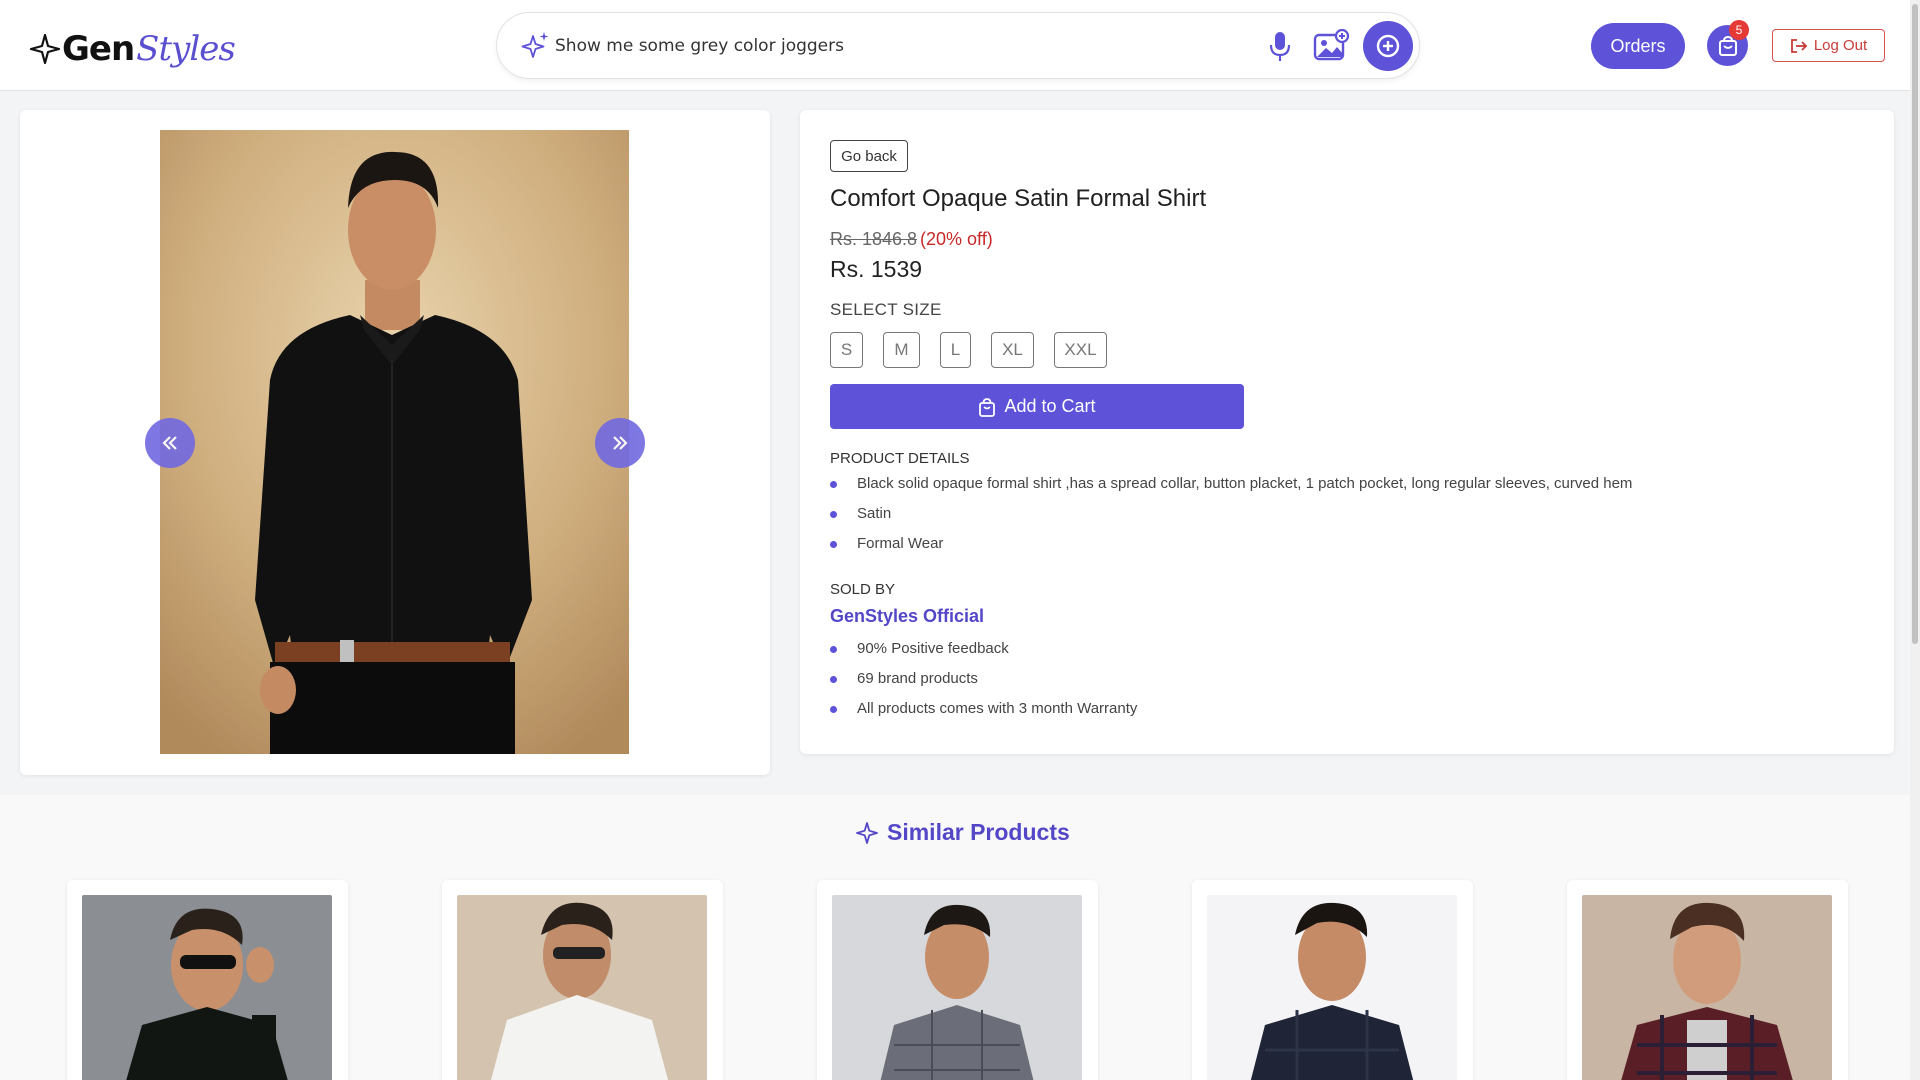 This screenshot has height=1080, width=1920. Describe the element at coordinates (846, 350) in the screenshot. I see `size-option-s: S` at that location.